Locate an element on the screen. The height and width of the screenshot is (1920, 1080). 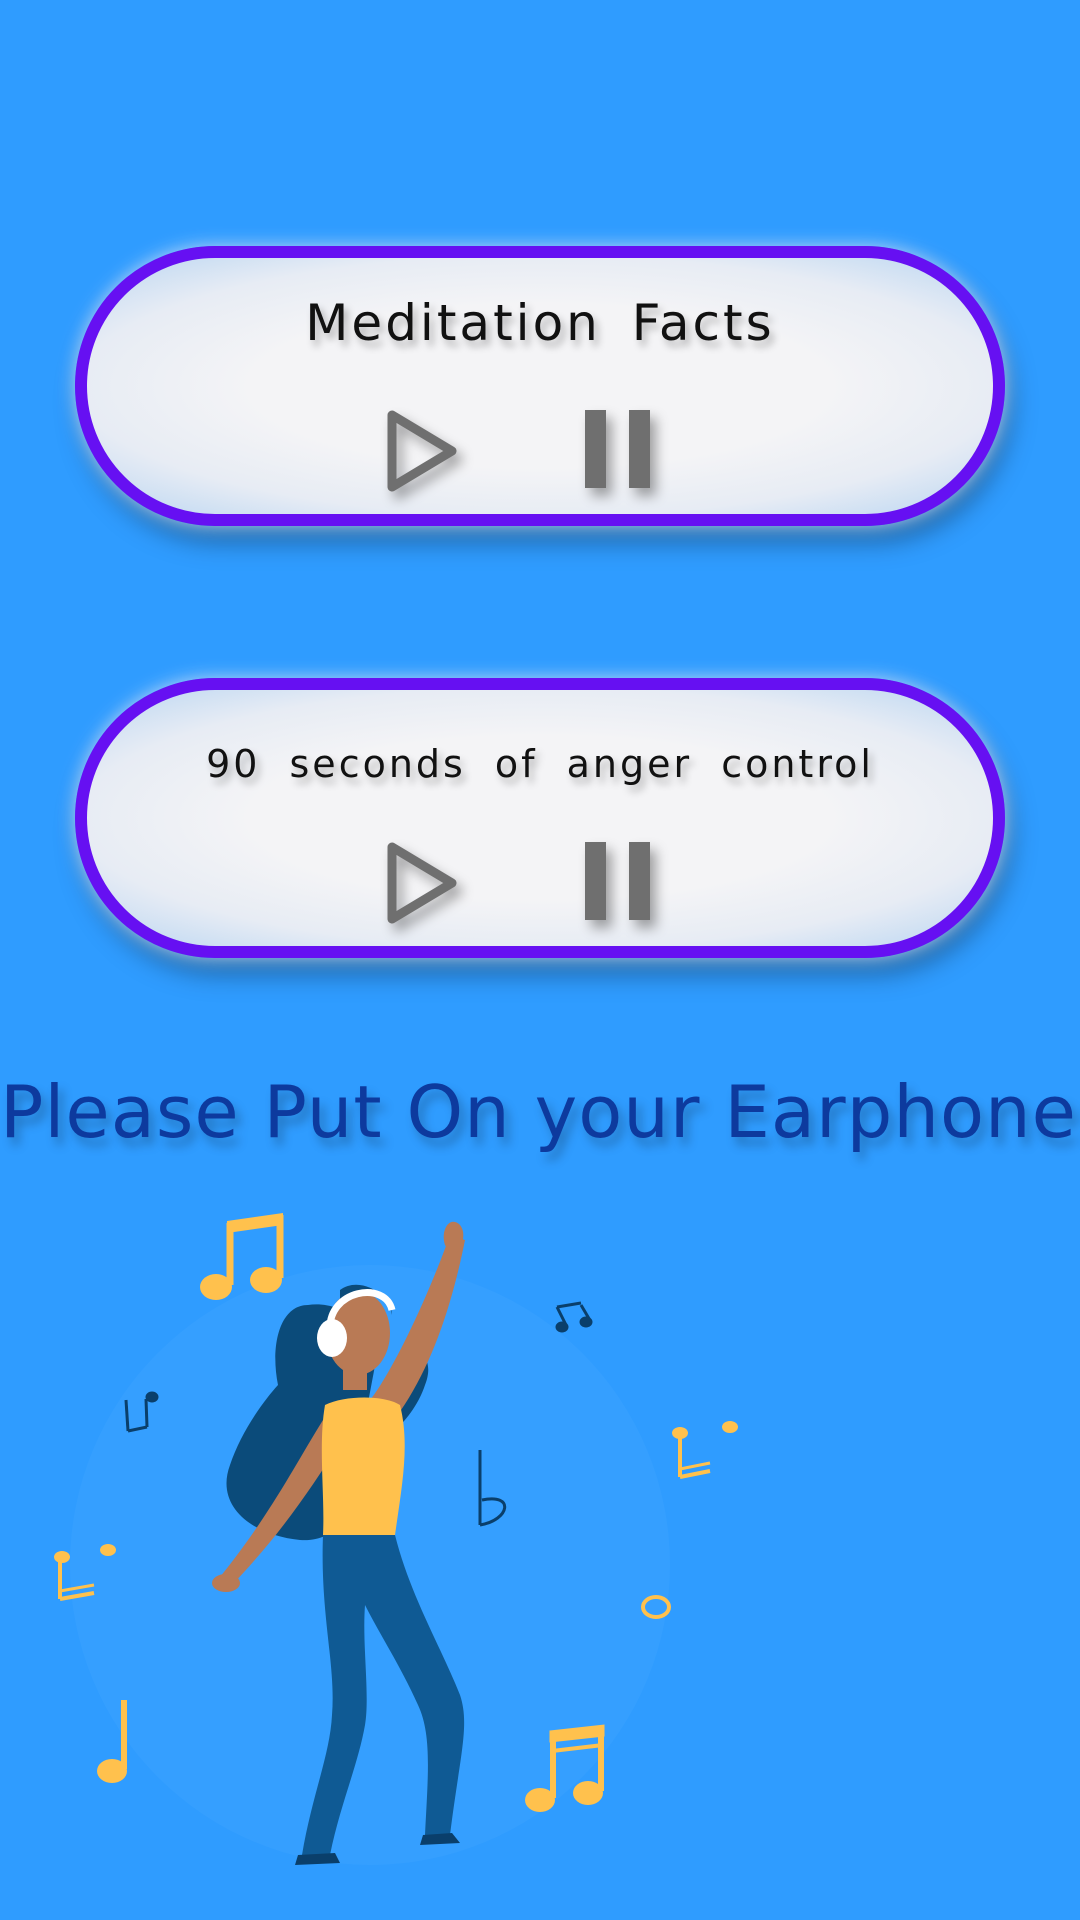
audio-card-meditation-facts: Meditation Facts is located at coordinates (540, 386).